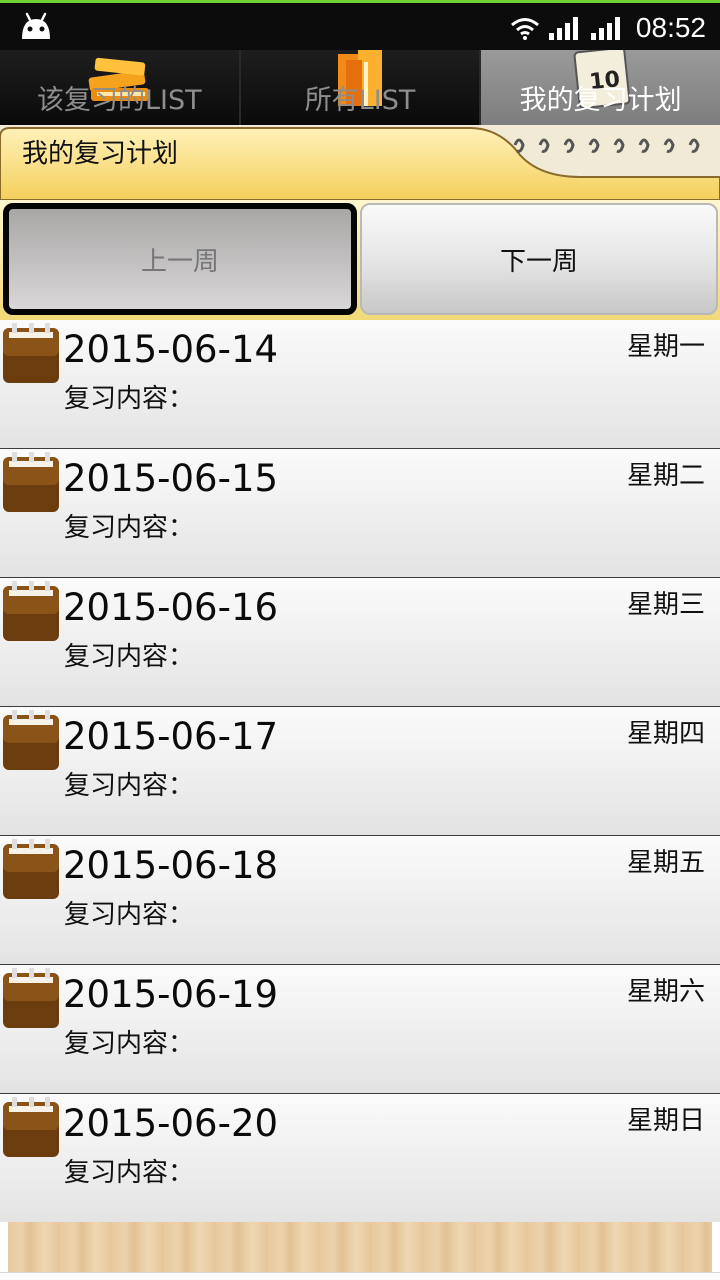 This screenshot has height=1280, width=720. What do you see at coordinates (360, 1029) in the screenshot?
I see `plan-list-item: 2015-06-19 星期六 复习内容：` at bounding box center [360, 1029].